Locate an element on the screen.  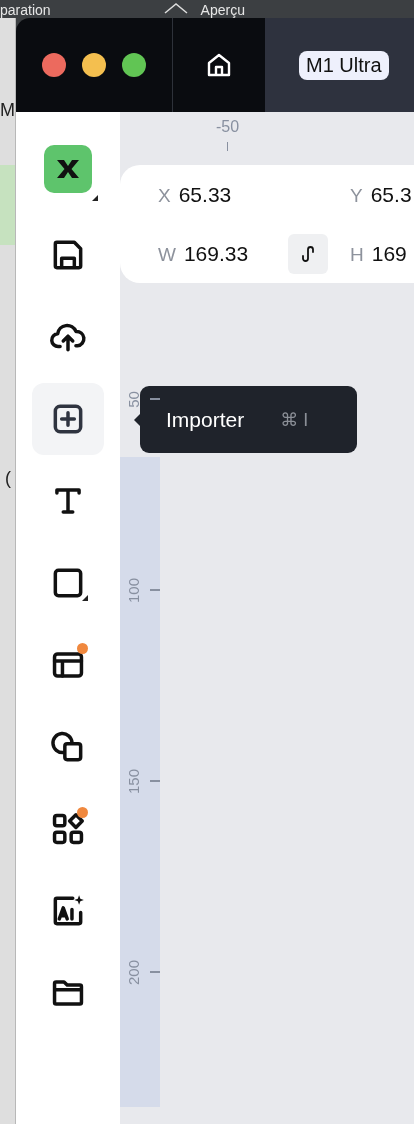
tool-button is located at coordinates (68, 419).